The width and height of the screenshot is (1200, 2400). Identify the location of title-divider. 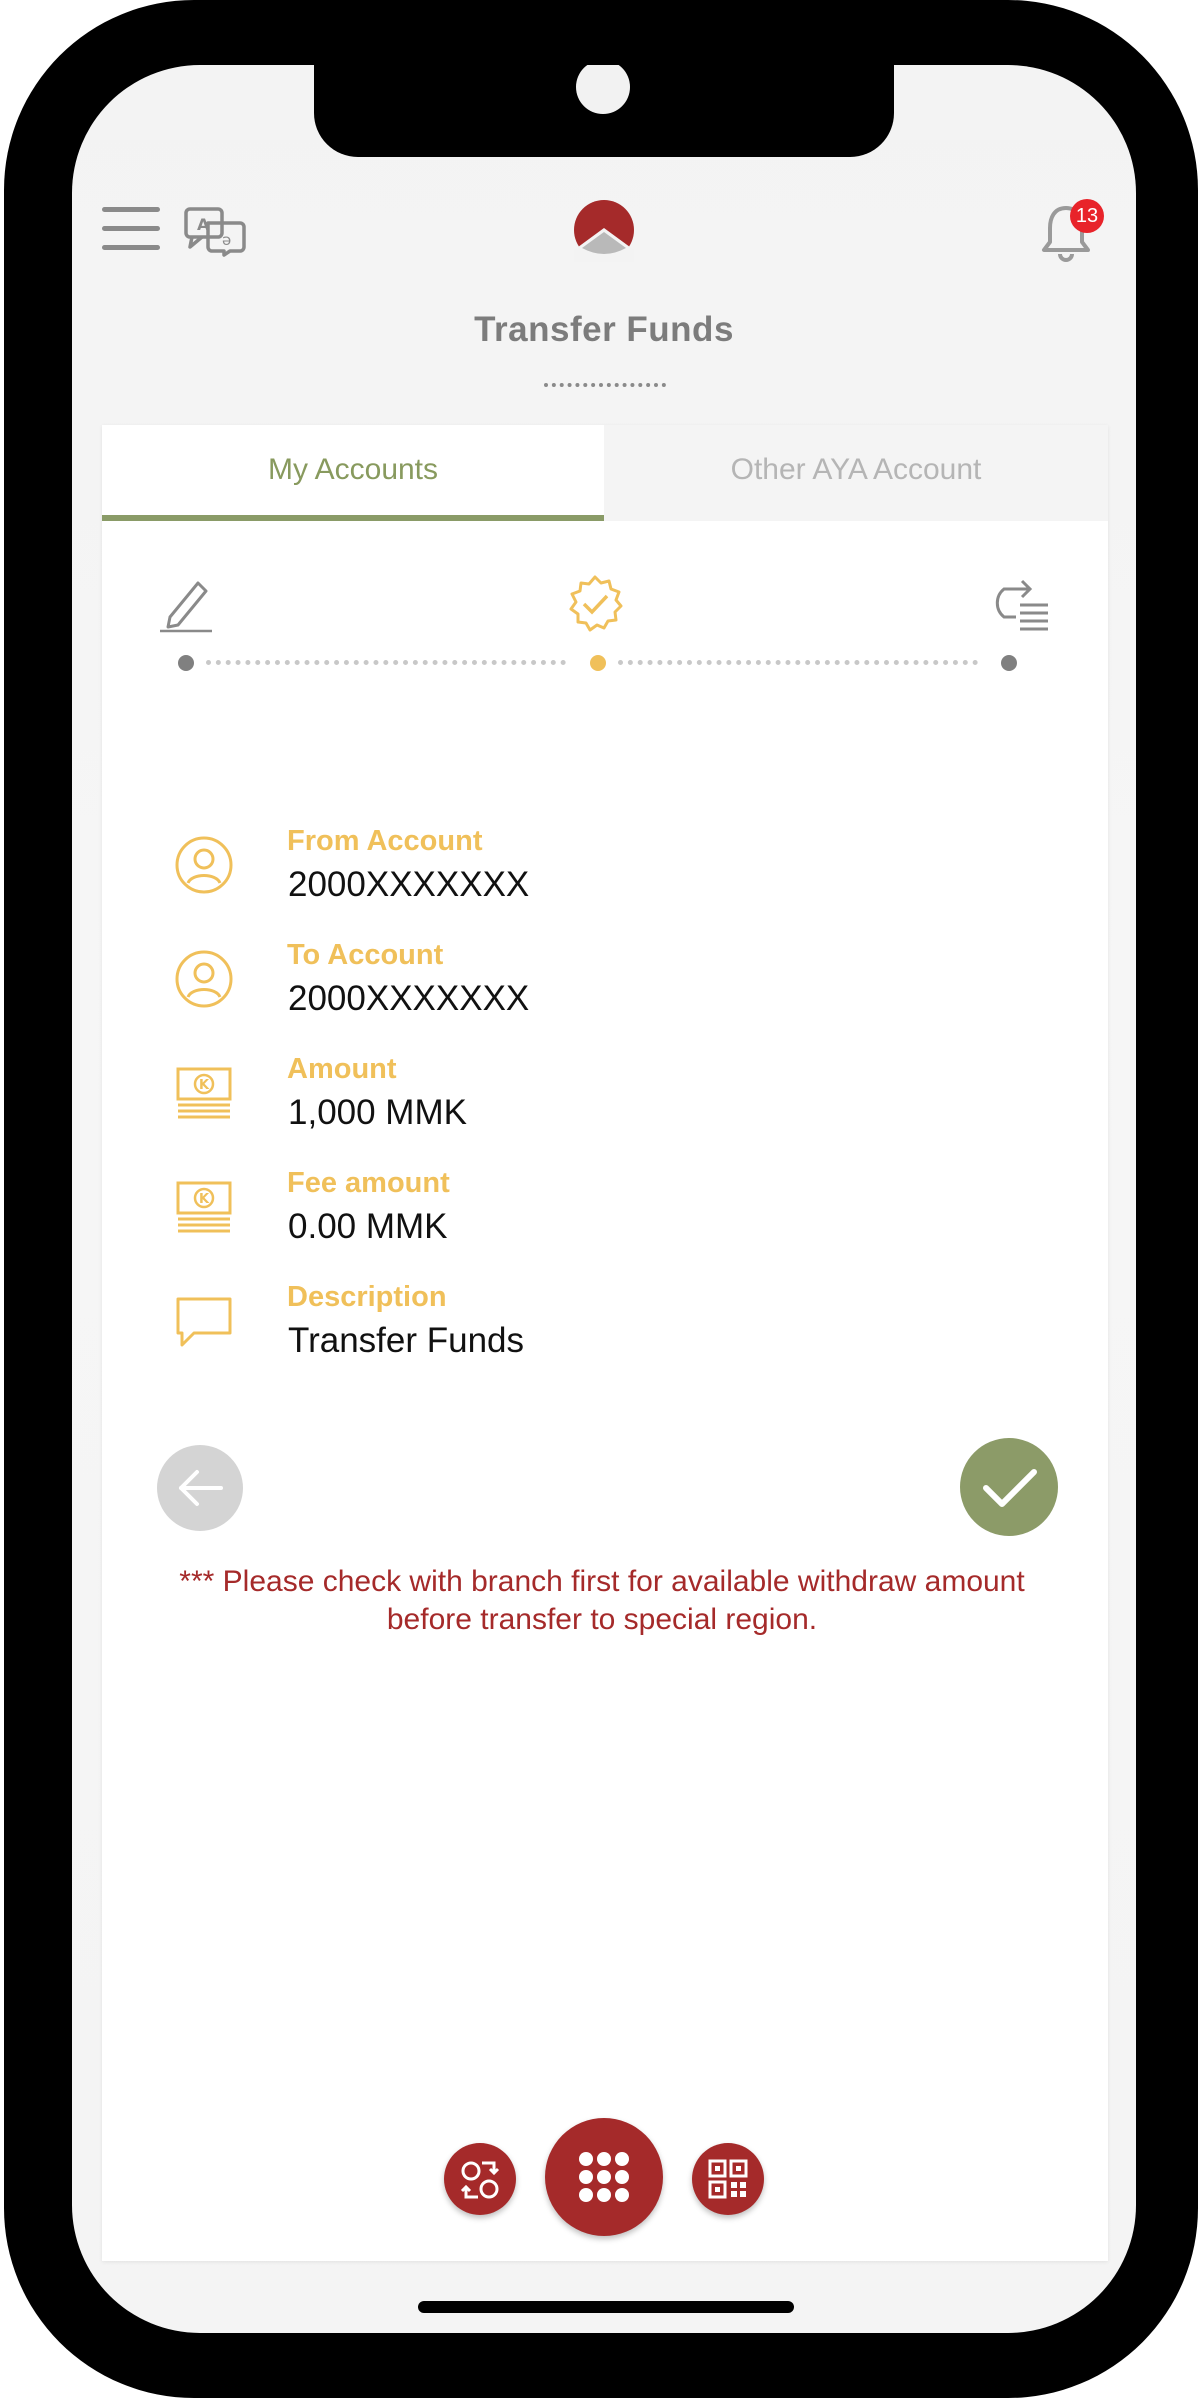
(605, 385).